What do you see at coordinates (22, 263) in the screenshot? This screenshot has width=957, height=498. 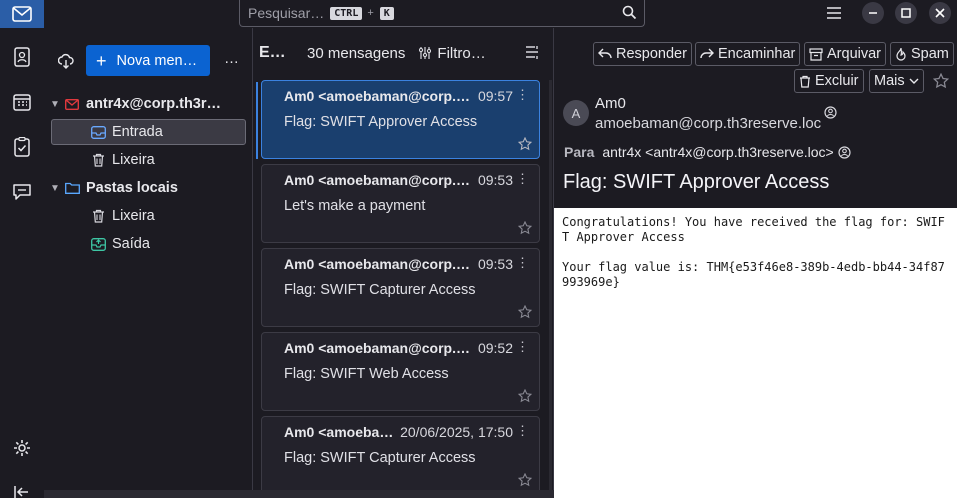 I see `spaces-toolbar` at bounding box center [22, 263].